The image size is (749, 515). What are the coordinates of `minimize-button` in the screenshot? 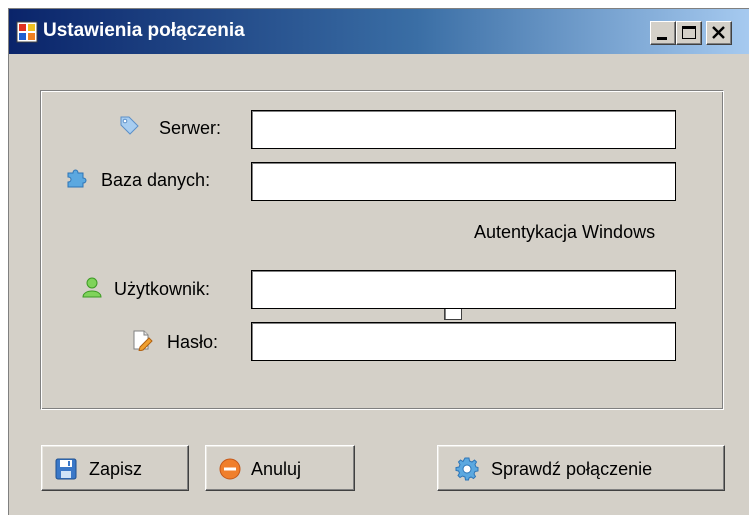 It's located at (663, 33).